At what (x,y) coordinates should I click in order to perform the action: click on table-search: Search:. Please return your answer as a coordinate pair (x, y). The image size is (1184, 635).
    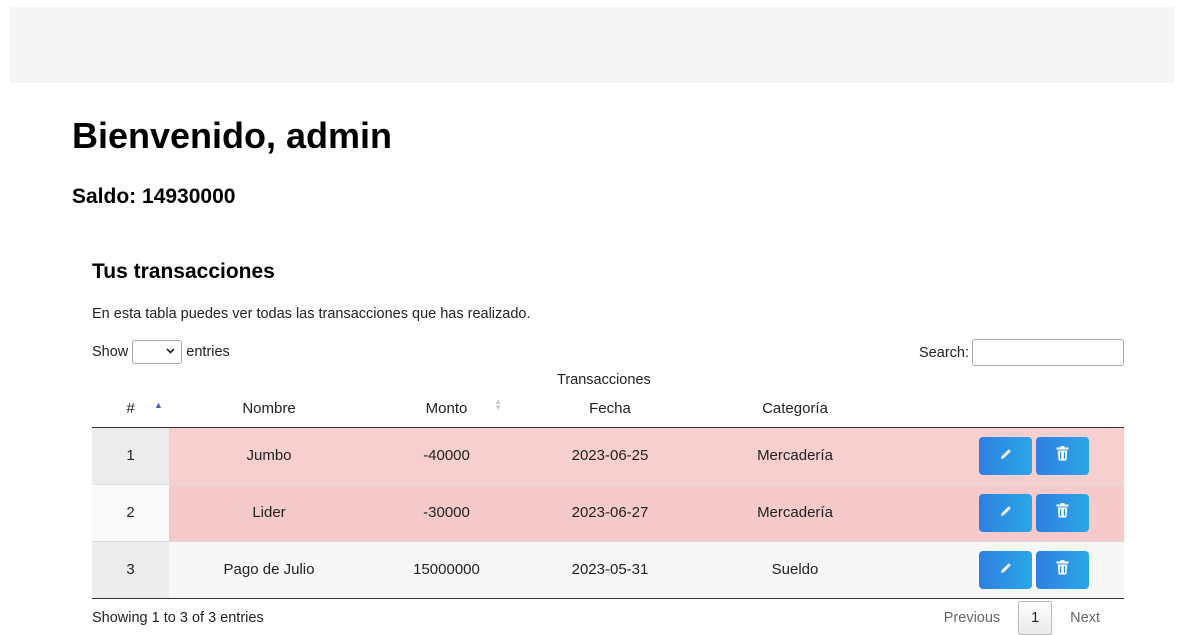
    Looking at the image, I should click on (1021, 352).